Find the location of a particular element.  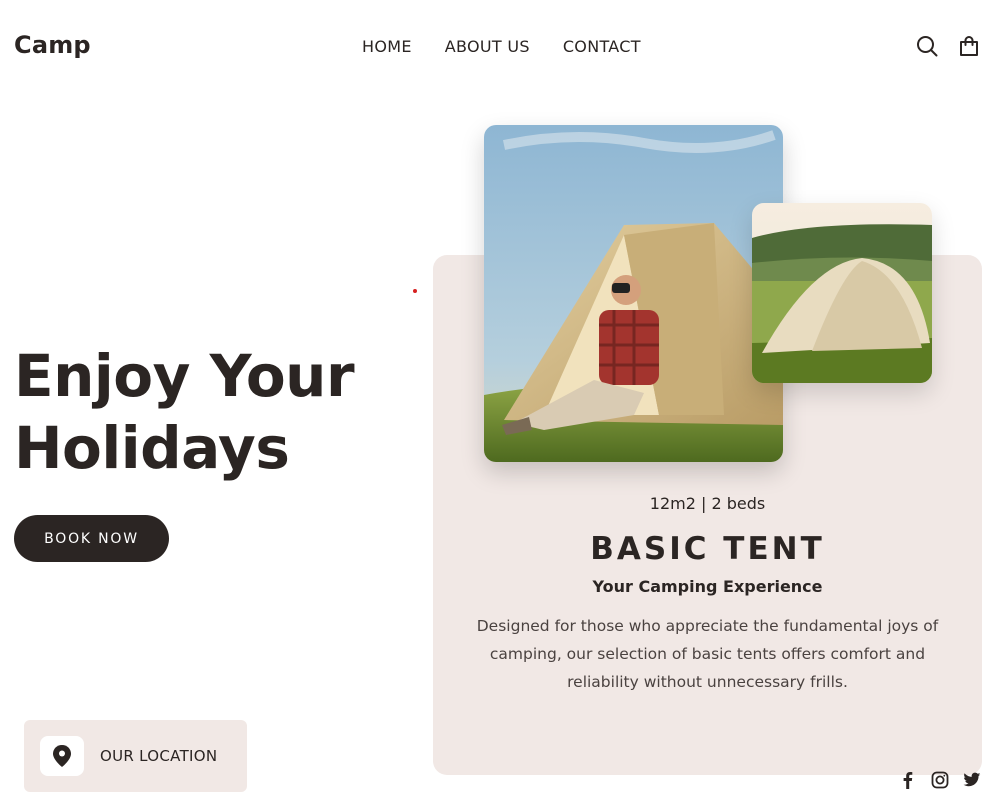

hero-title-line-1: Enjoy Your is located at coordinates (184, 376).